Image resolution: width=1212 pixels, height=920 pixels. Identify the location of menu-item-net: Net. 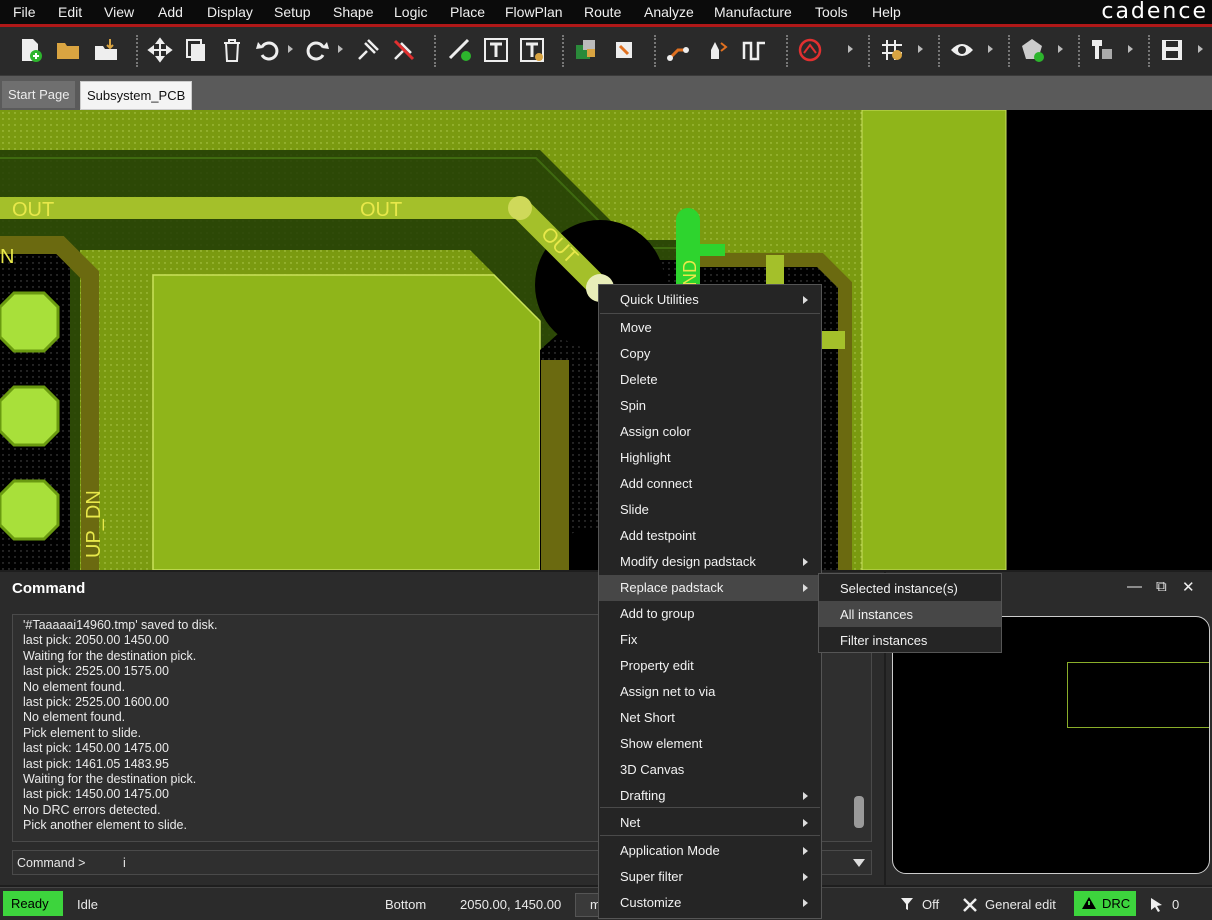
(710, 823).